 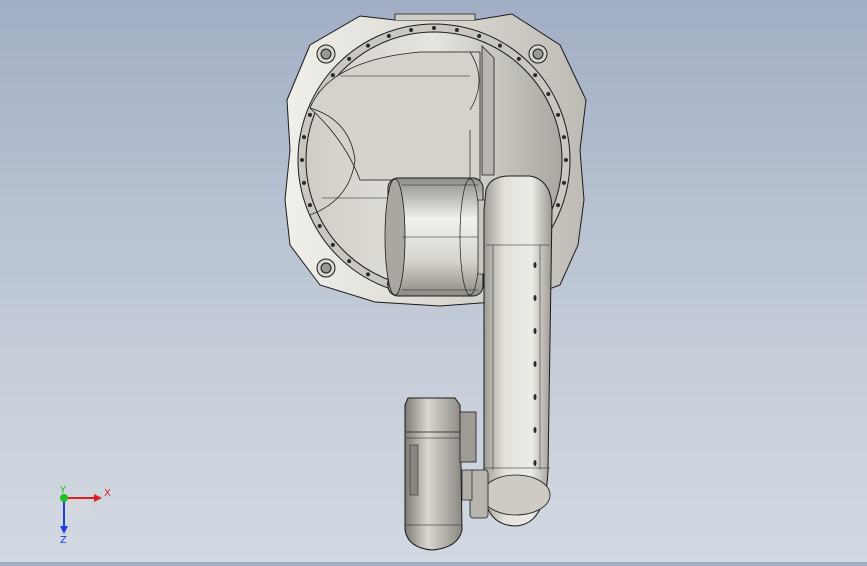 What do you see at coordinates (437, 237) in the screenshot?
I see `shoulder-motor` at bounding box center [437, 237].